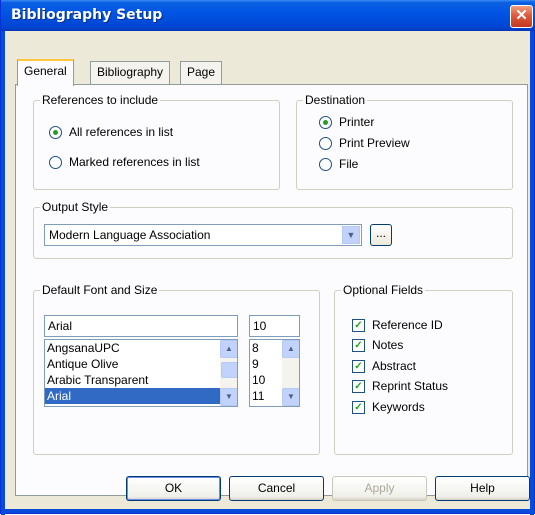  What do you see at coordinates (229, 370) in the screenshot?
I see `scroll-thumb` at bounding box center [229, 370].